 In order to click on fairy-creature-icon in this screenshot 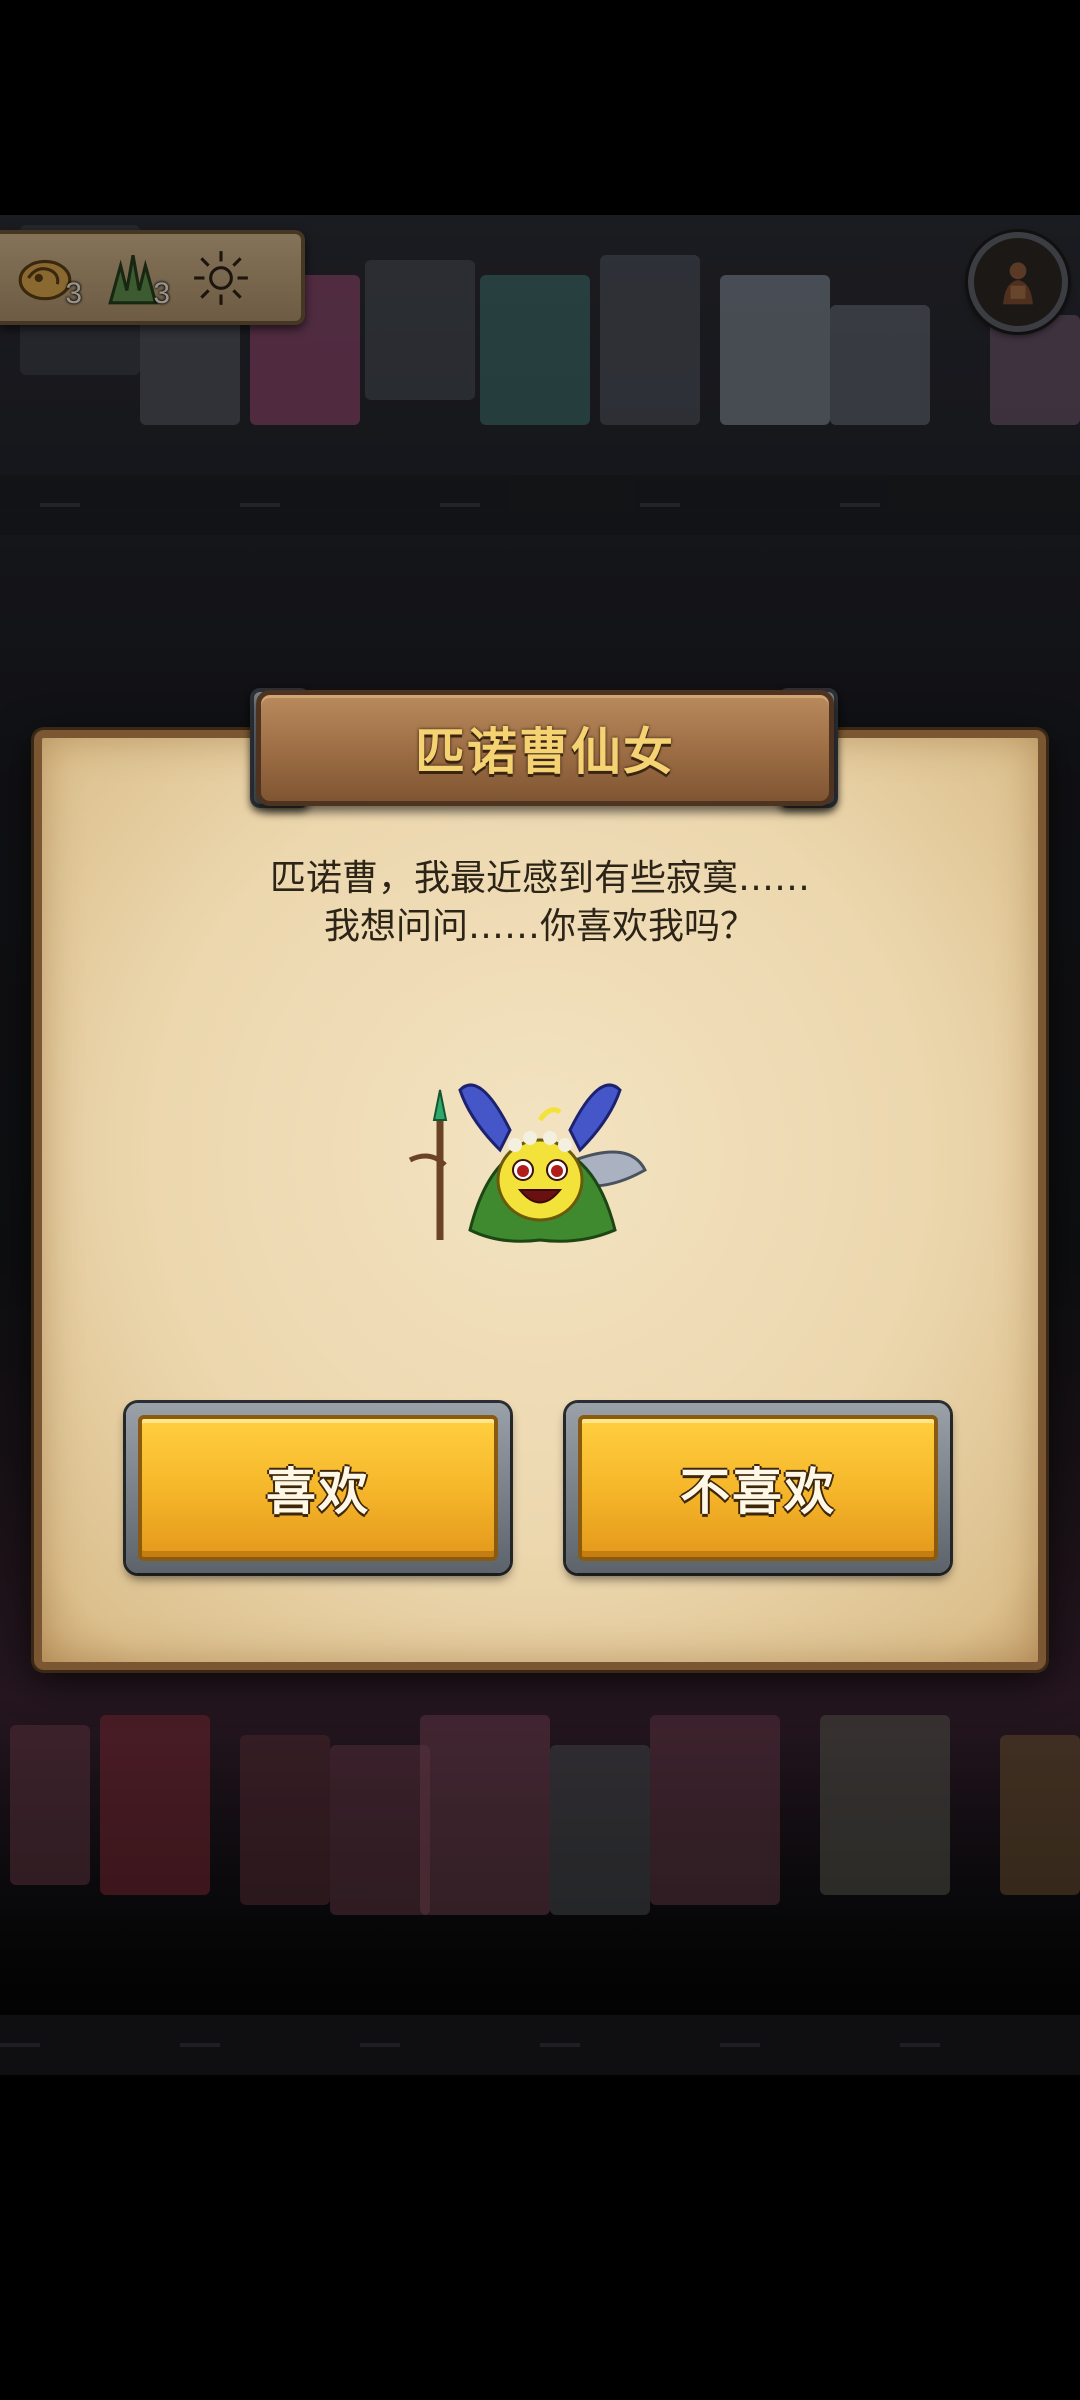, I will do `click(527, 1163)`.